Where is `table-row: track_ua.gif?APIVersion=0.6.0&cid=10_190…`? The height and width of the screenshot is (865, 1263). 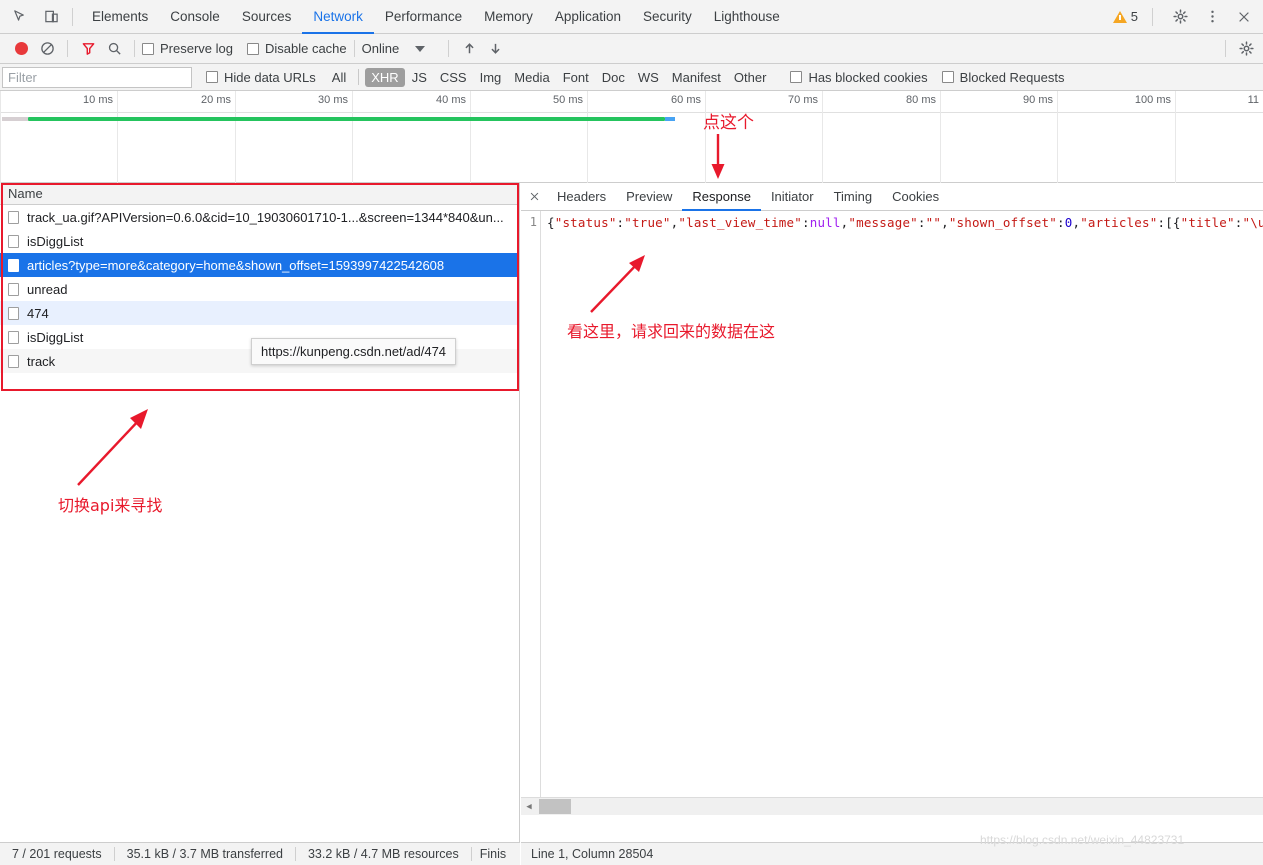
table-row: track_ua.gif?APIVersion=0.6.0&cid=10_190… is located at coordinates (259, 217).